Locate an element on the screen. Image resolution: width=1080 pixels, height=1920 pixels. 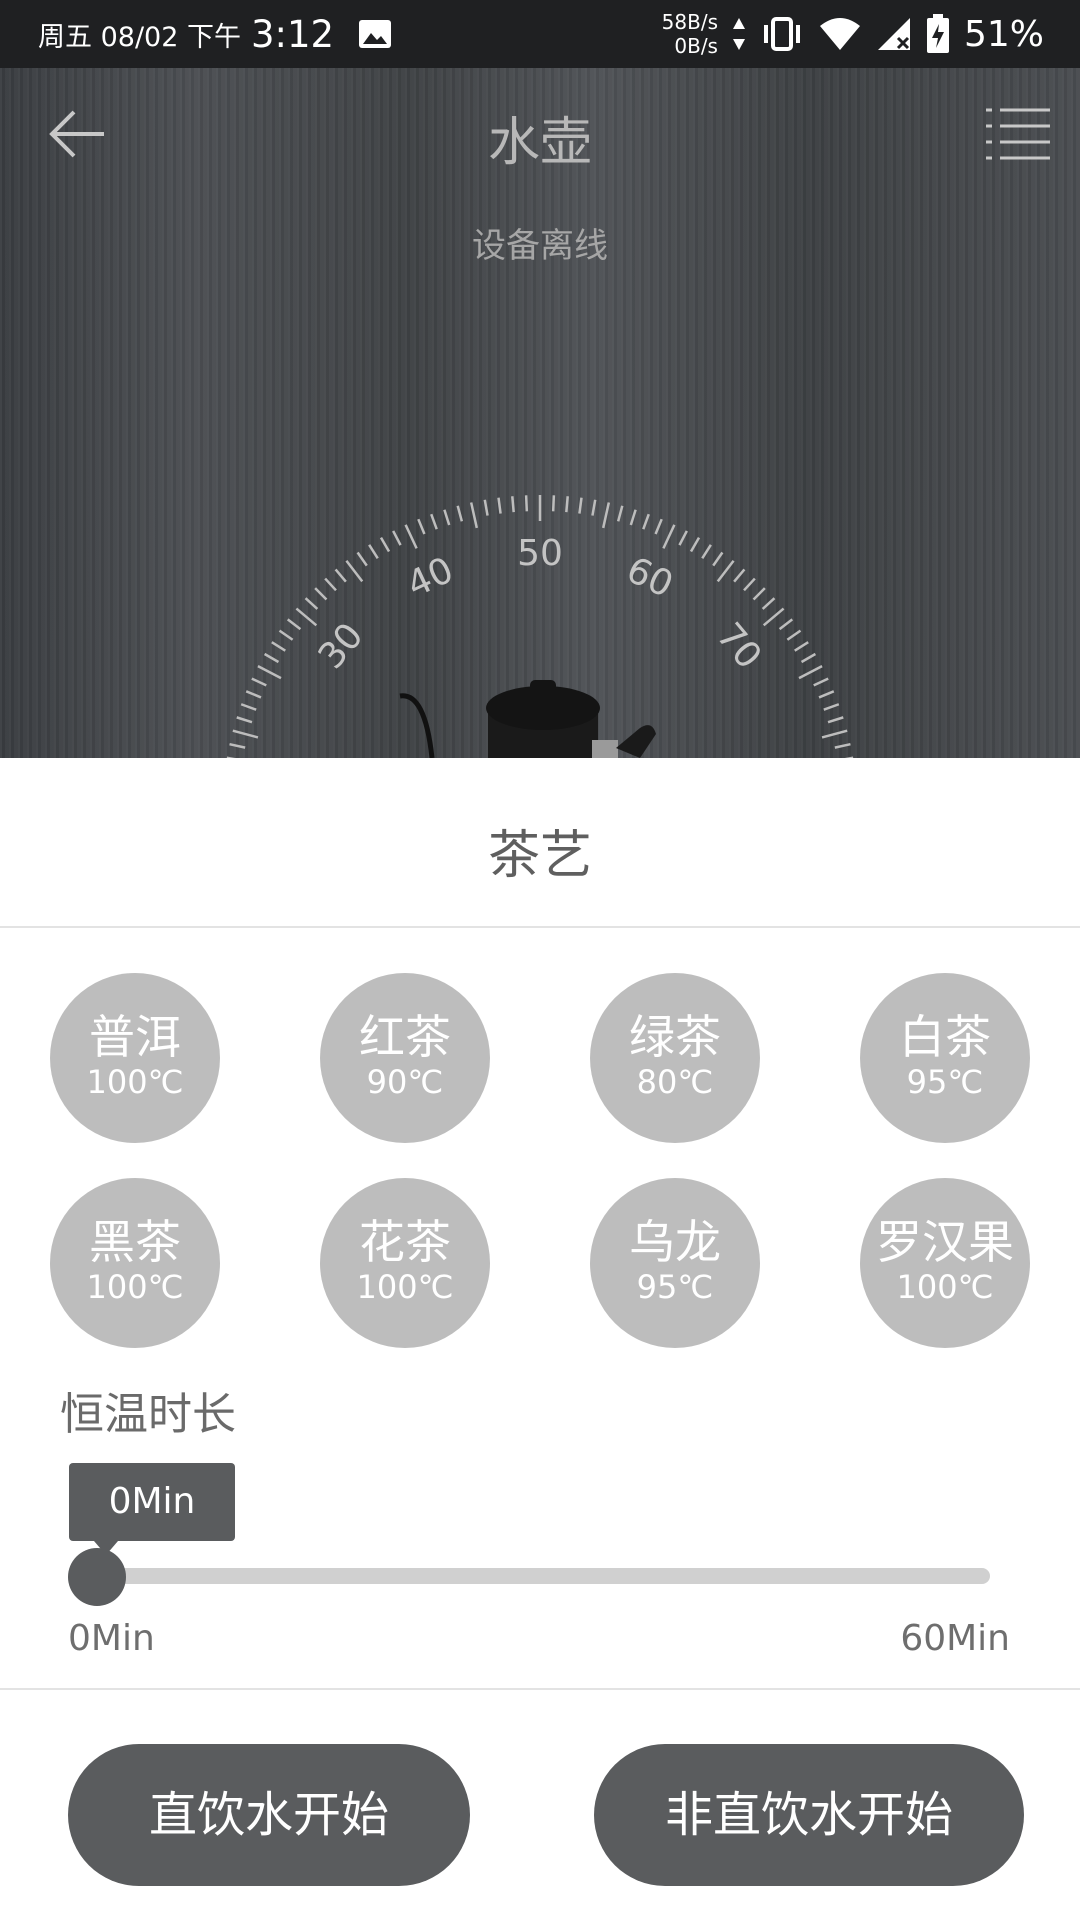
slider-value-tooltip: 0Min is located at coordinates (152, 1502).